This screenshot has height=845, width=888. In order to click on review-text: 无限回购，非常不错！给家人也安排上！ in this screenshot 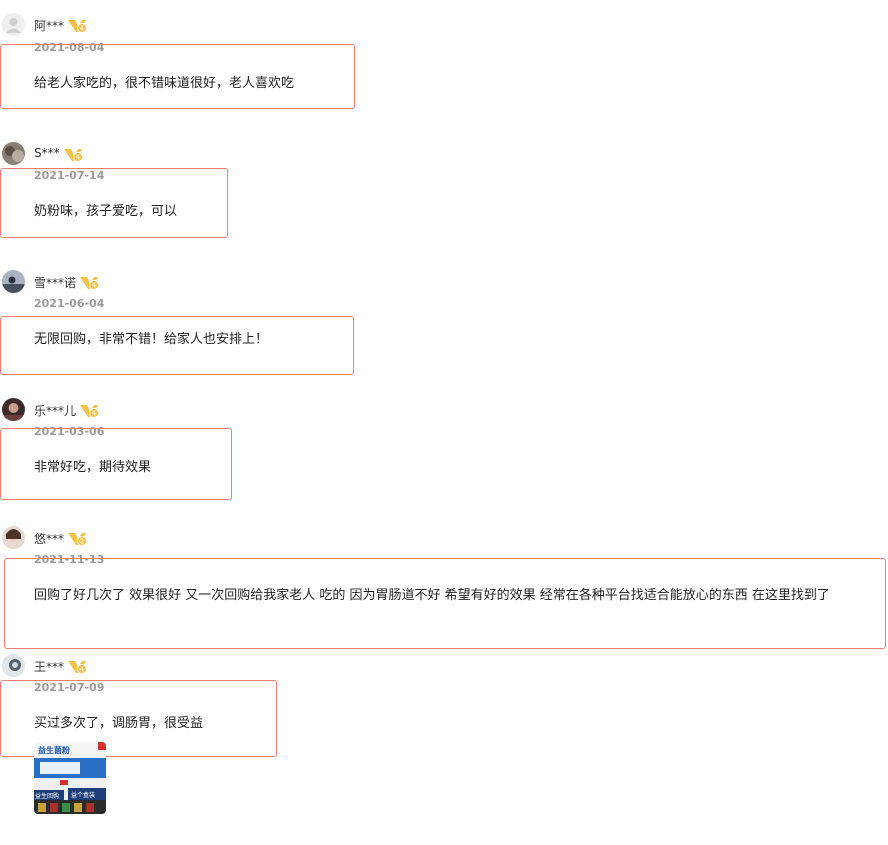, I will do `click(151, 339)`.